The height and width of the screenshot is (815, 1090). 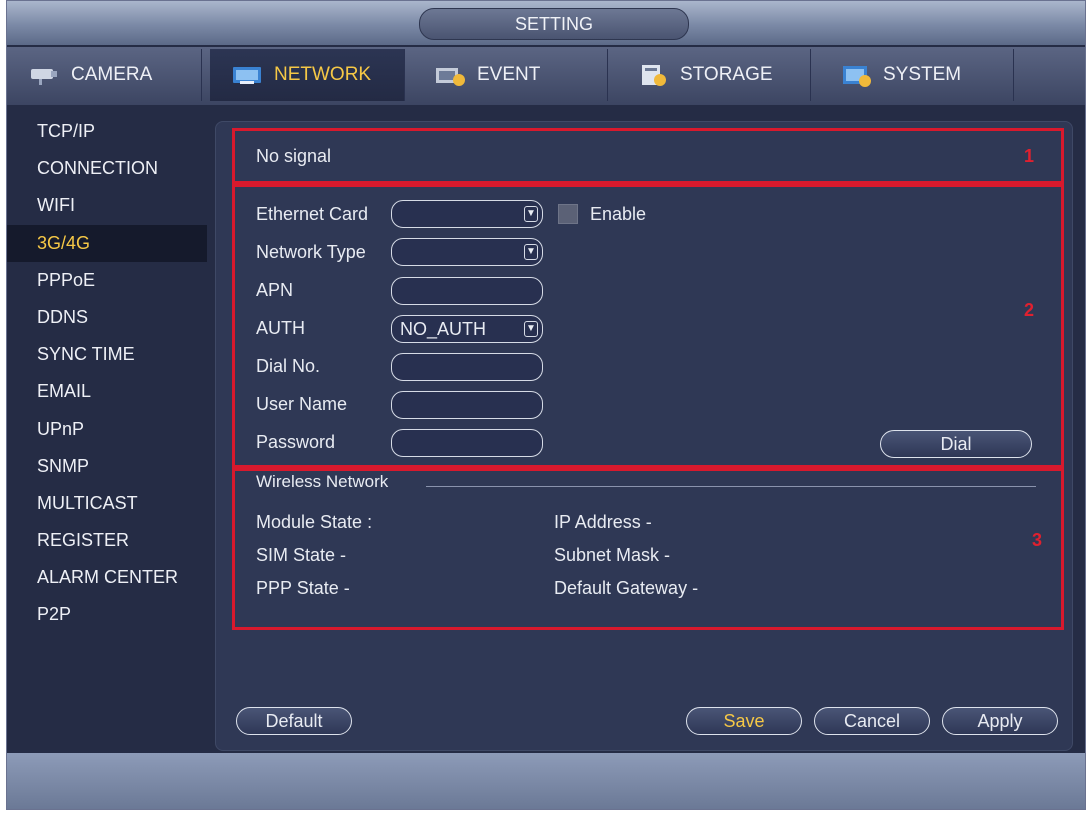 What do you see at coordinates (603, 522) in the screenshot?
I see `ip-address: IP Address -` at bounding box center [603, 522].